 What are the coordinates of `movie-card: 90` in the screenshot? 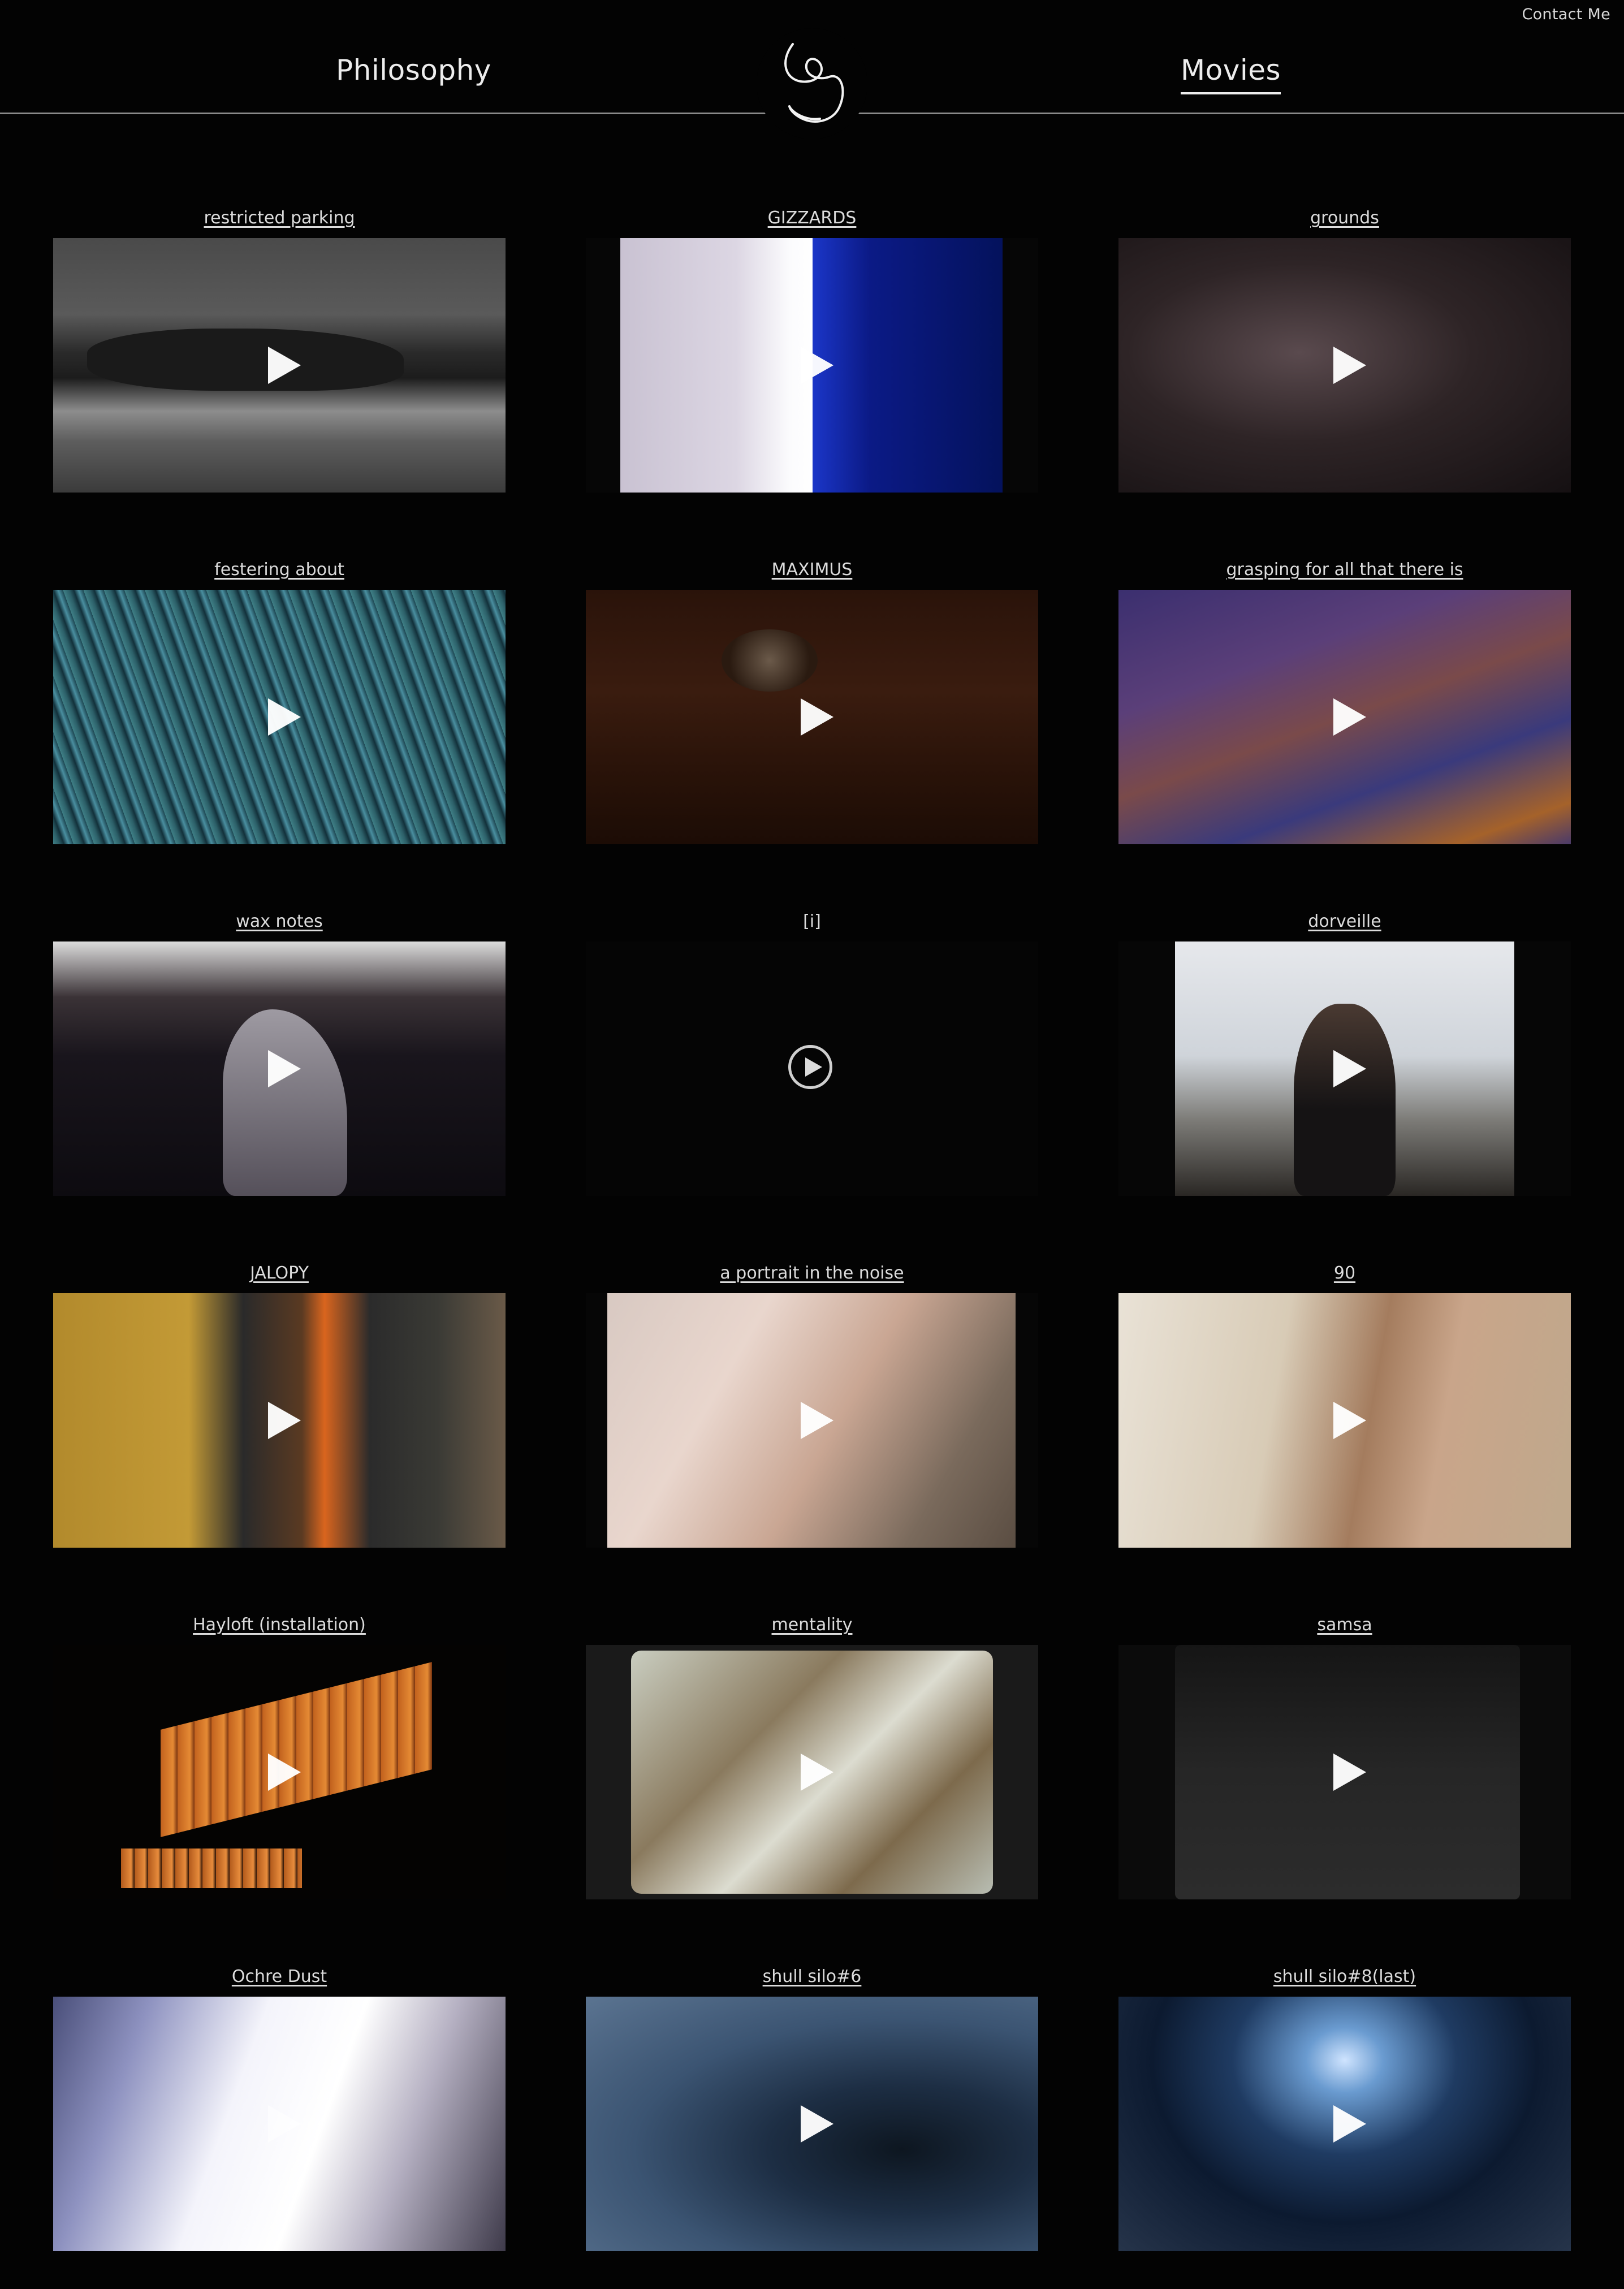 It's located at (1344, 1405).